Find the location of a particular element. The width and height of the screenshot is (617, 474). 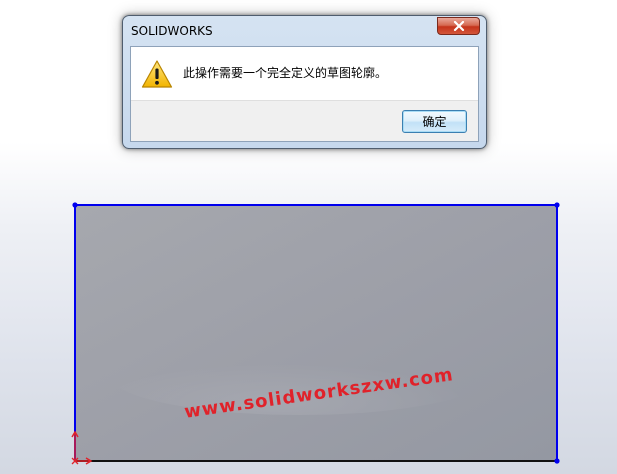

dialog-button-bar: 确定 is located at coordinates (304, 120).